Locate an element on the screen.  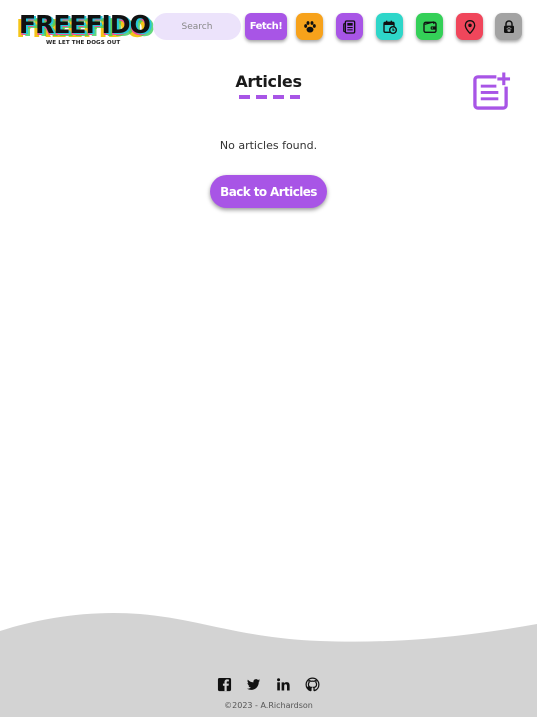
social-links is located at coordinates (271, 685).